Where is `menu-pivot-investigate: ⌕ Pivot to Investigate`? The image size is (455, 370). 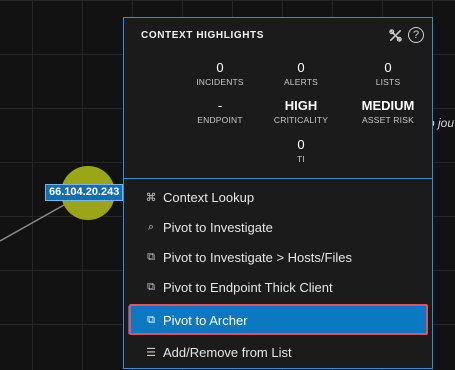
menu-pivot-investigate: ⌕ Pivot to Investigate is located at coordinates (278, 227).